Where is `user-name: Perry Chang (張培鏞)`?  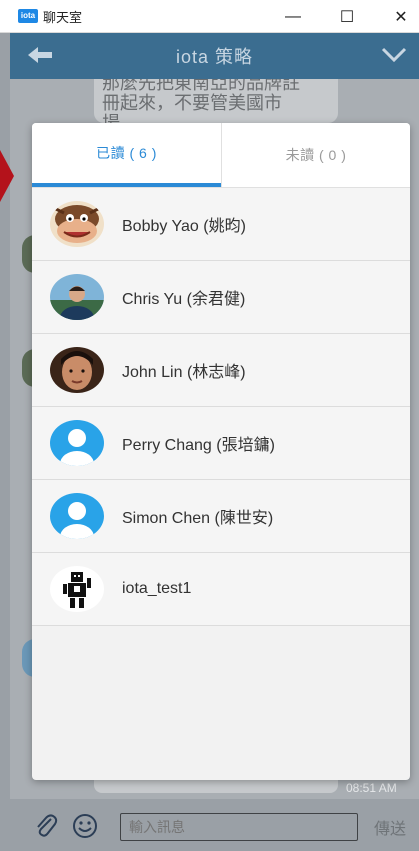
user-name: Perry Chang (張培鏞) is located at coordinates (198, 445).